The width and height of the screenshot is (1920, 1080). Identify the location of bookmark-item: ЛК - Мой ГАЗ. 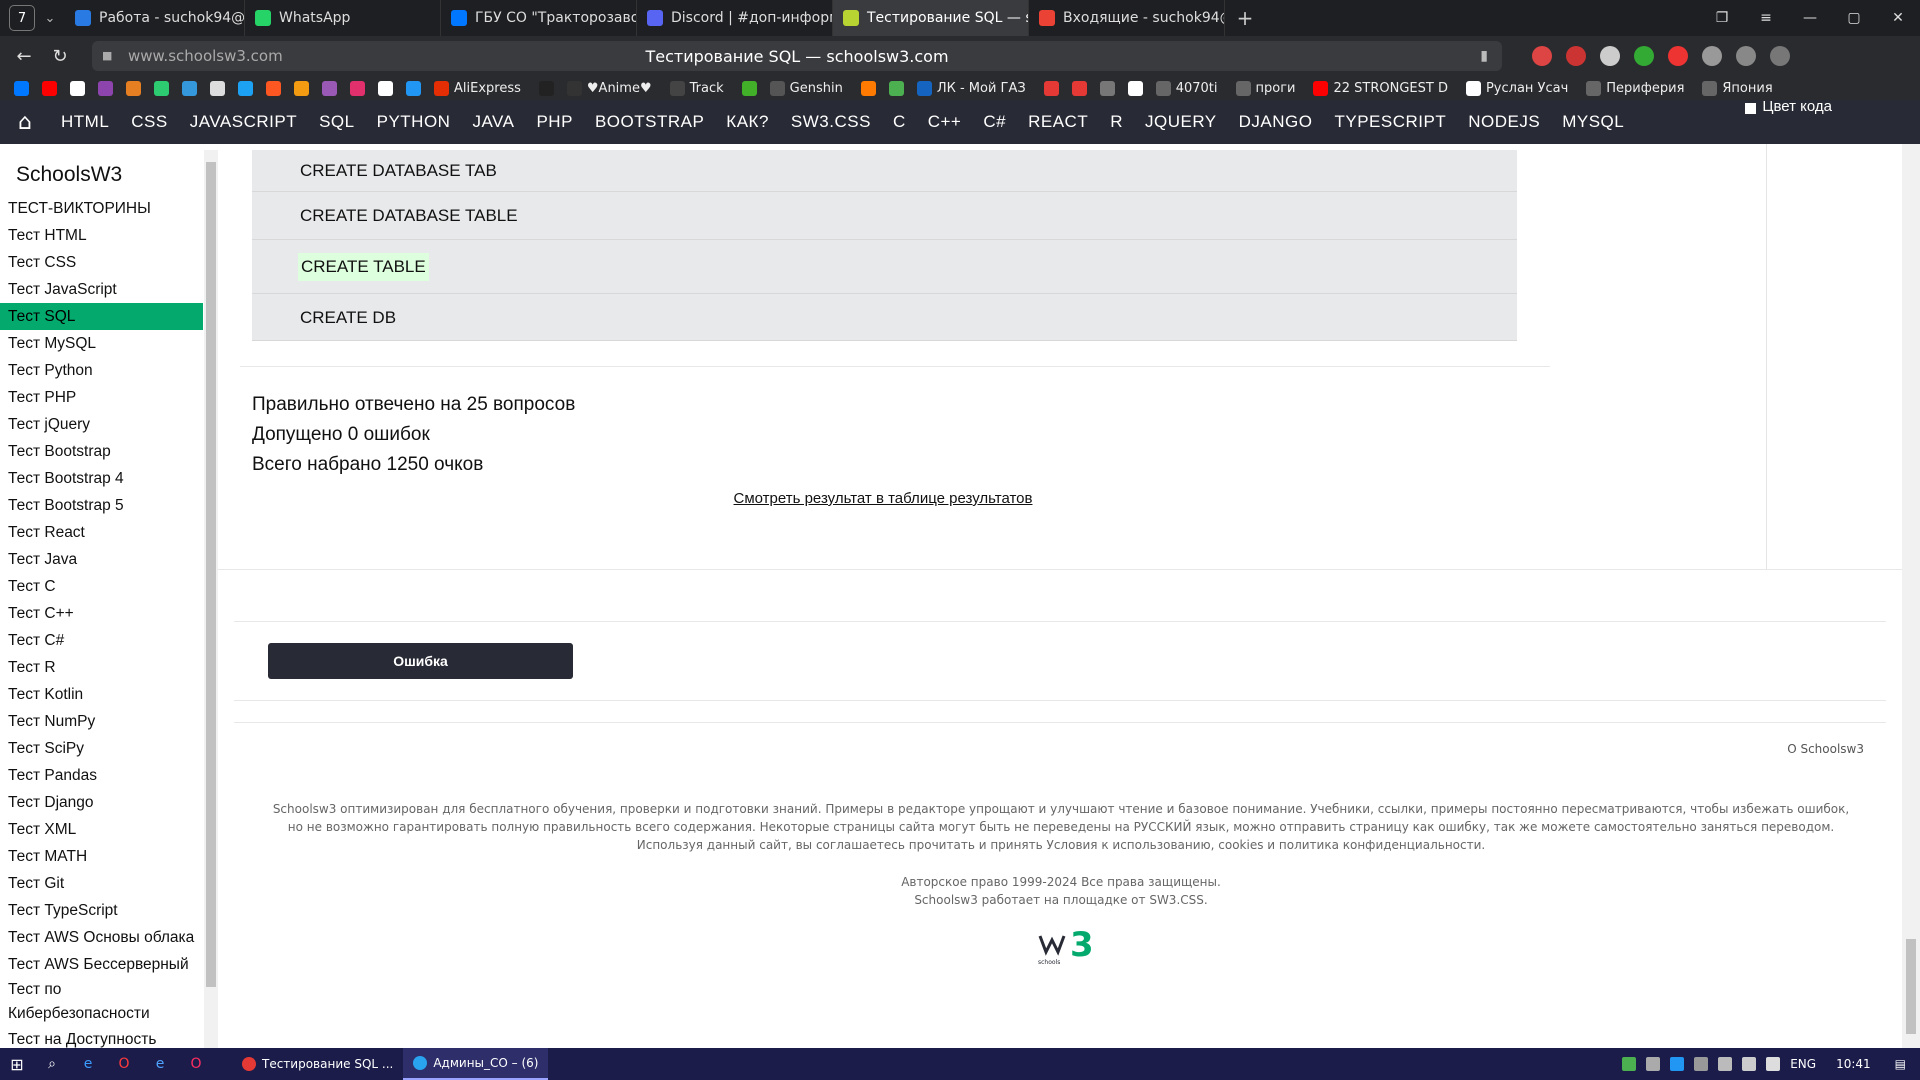
(971, 88).